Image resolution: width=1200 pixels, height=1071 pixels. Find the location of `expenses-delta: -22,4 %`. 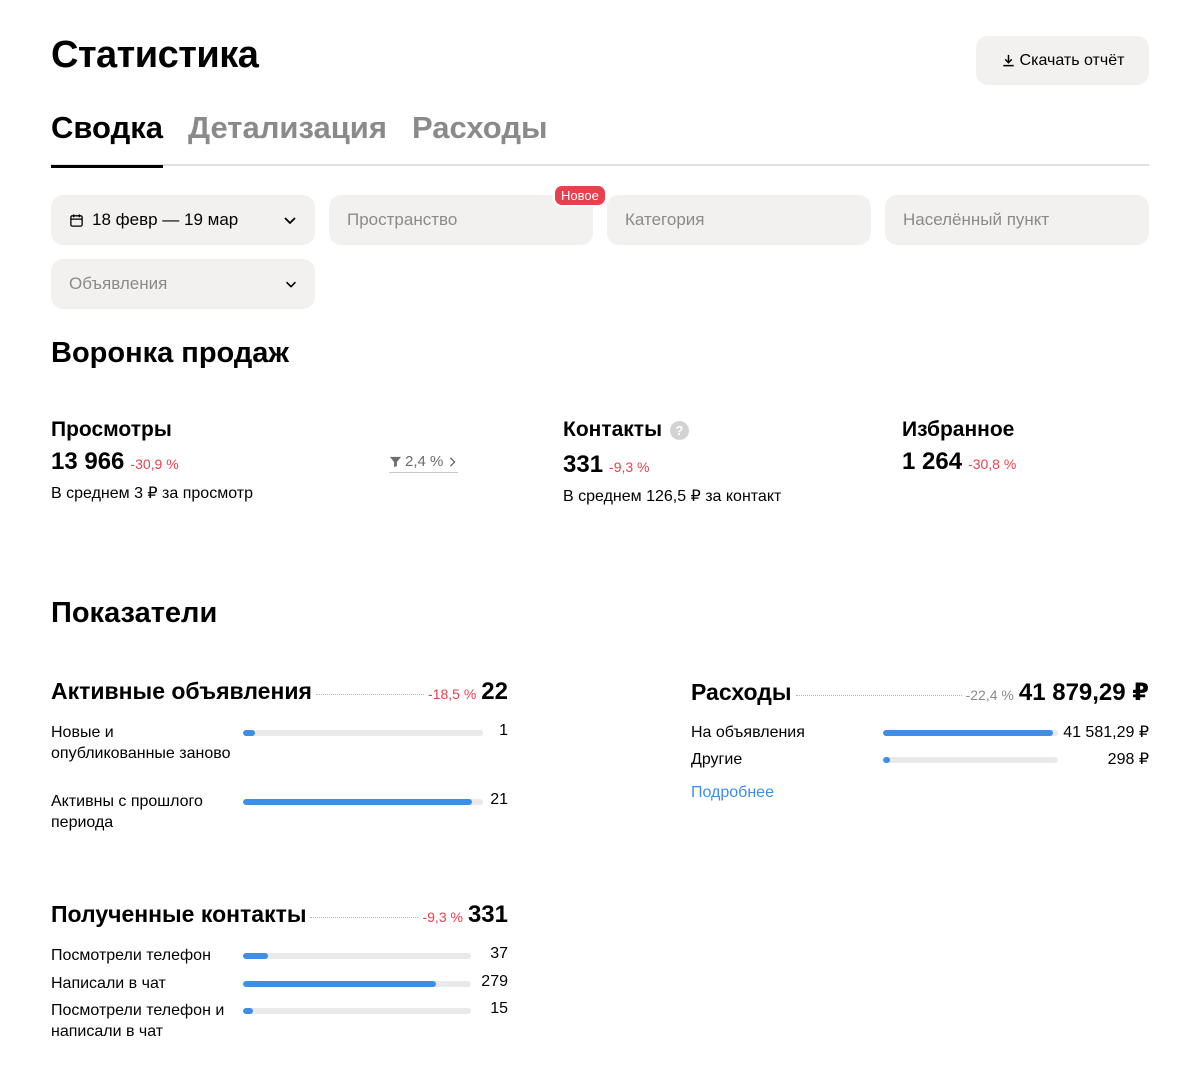

expenses-delta: -22,4 % is located at coordinates (989, 695).